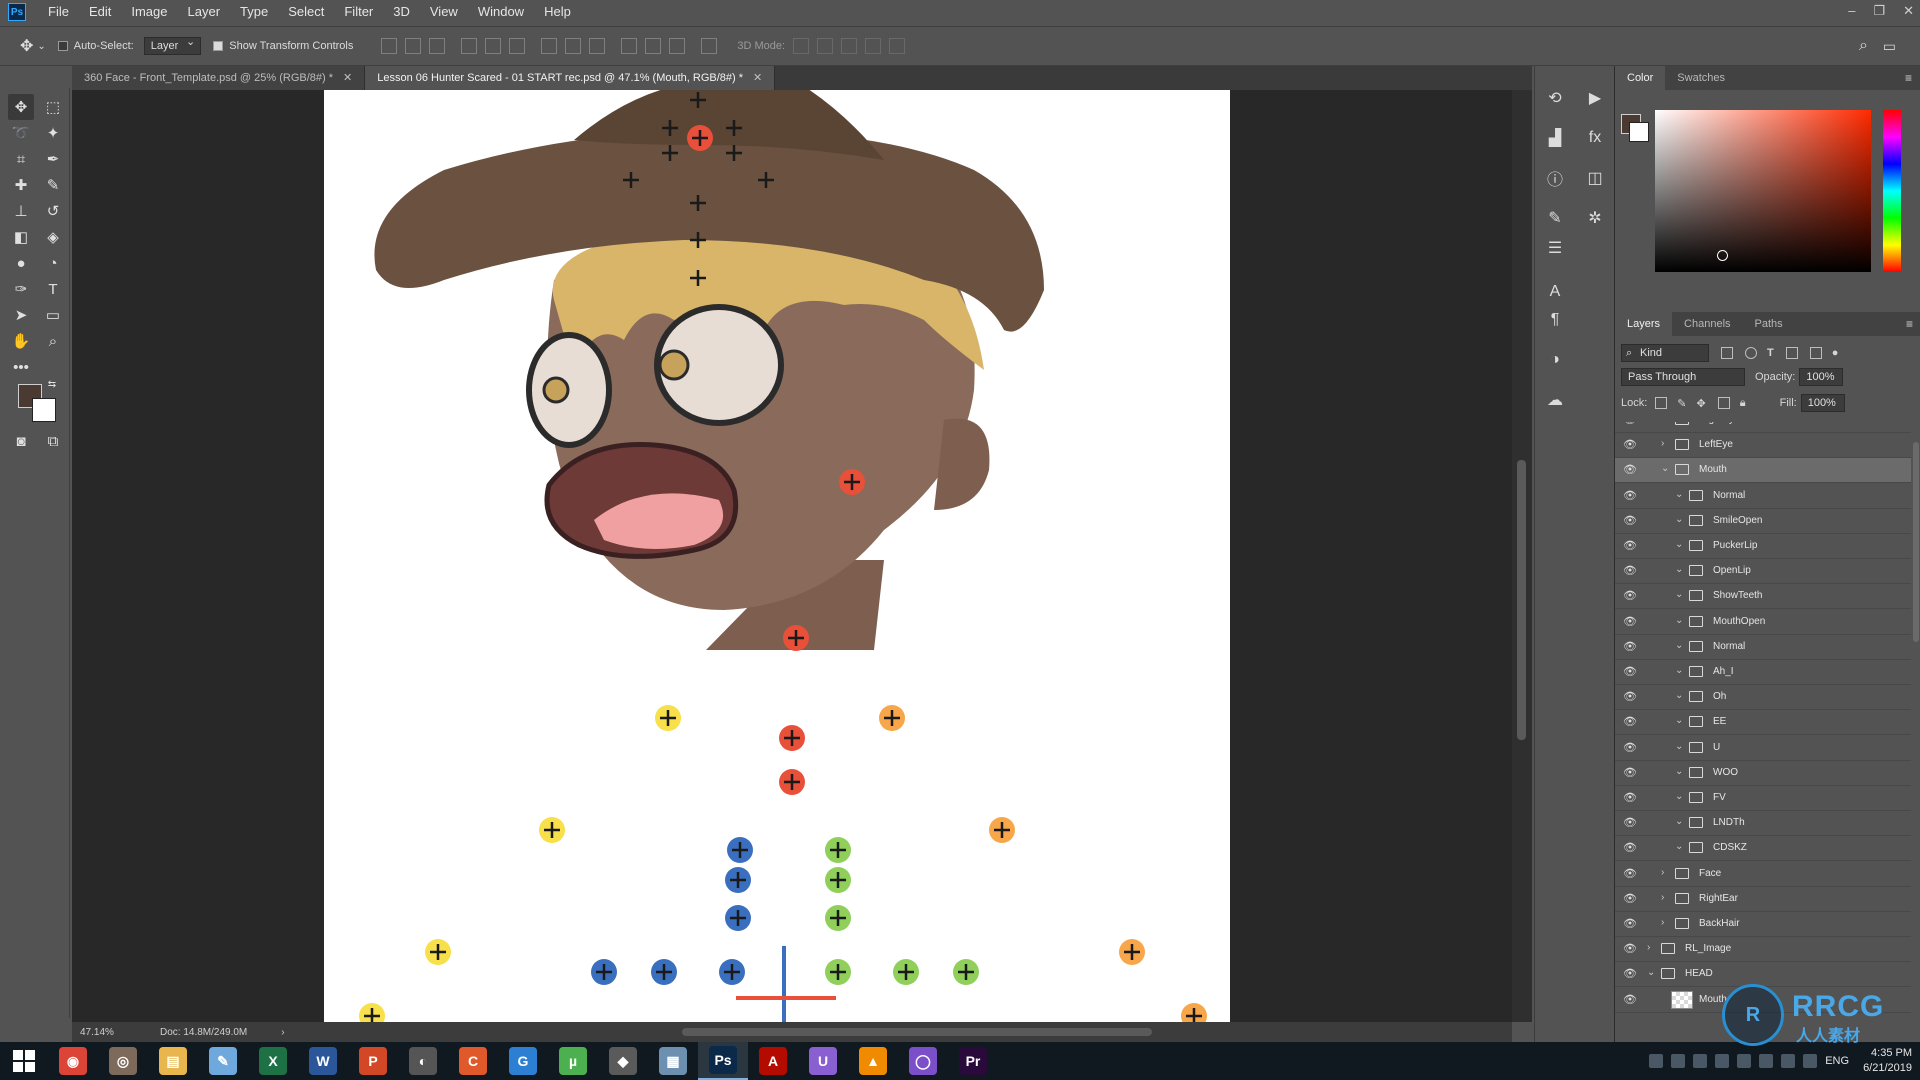  What do you see at coordinates (1763, 521) in the screenshot?
I see `layer-row: 👁︎ ⌄ SmileOpen` at bounding box center [1763, 521].